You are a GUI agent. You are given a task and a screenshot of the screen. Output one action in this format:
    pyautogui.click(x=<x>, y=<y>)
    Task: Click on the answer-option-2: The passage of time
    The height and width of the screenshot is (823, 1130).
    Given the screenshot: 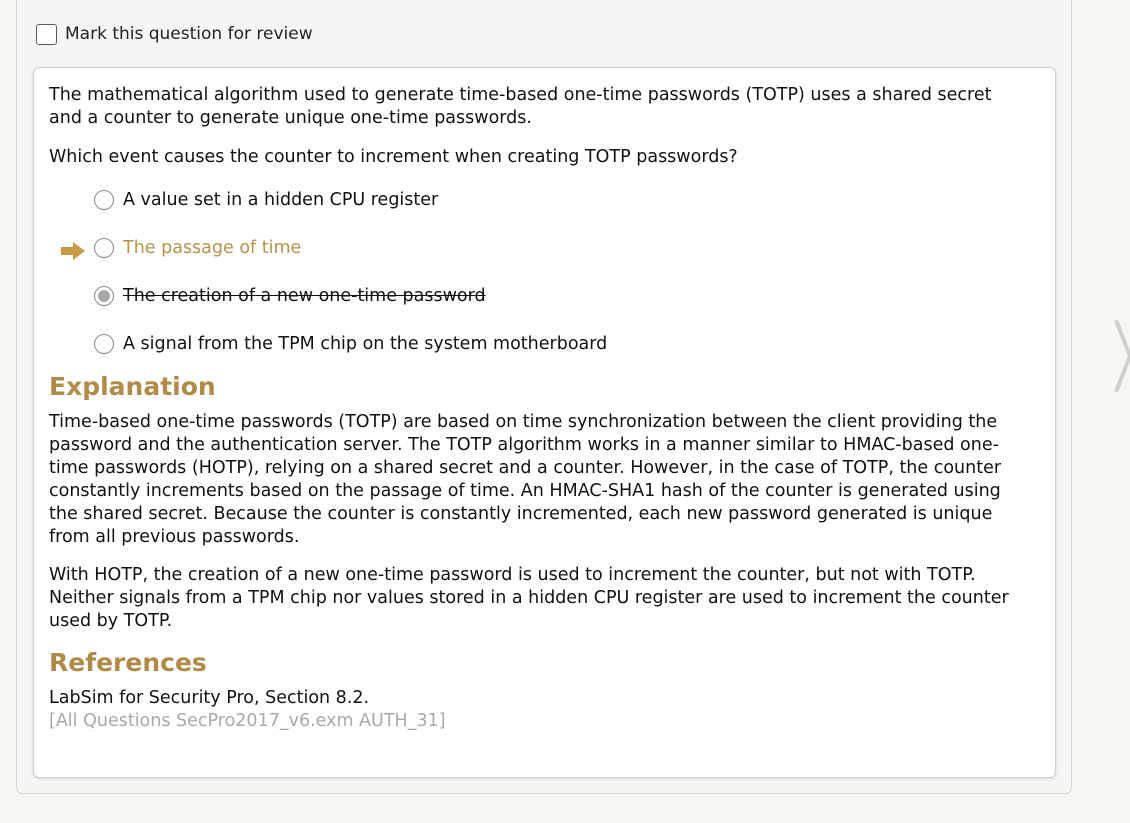 What is the action you would take?
    pyautogui.click(x=197, y=248)
    